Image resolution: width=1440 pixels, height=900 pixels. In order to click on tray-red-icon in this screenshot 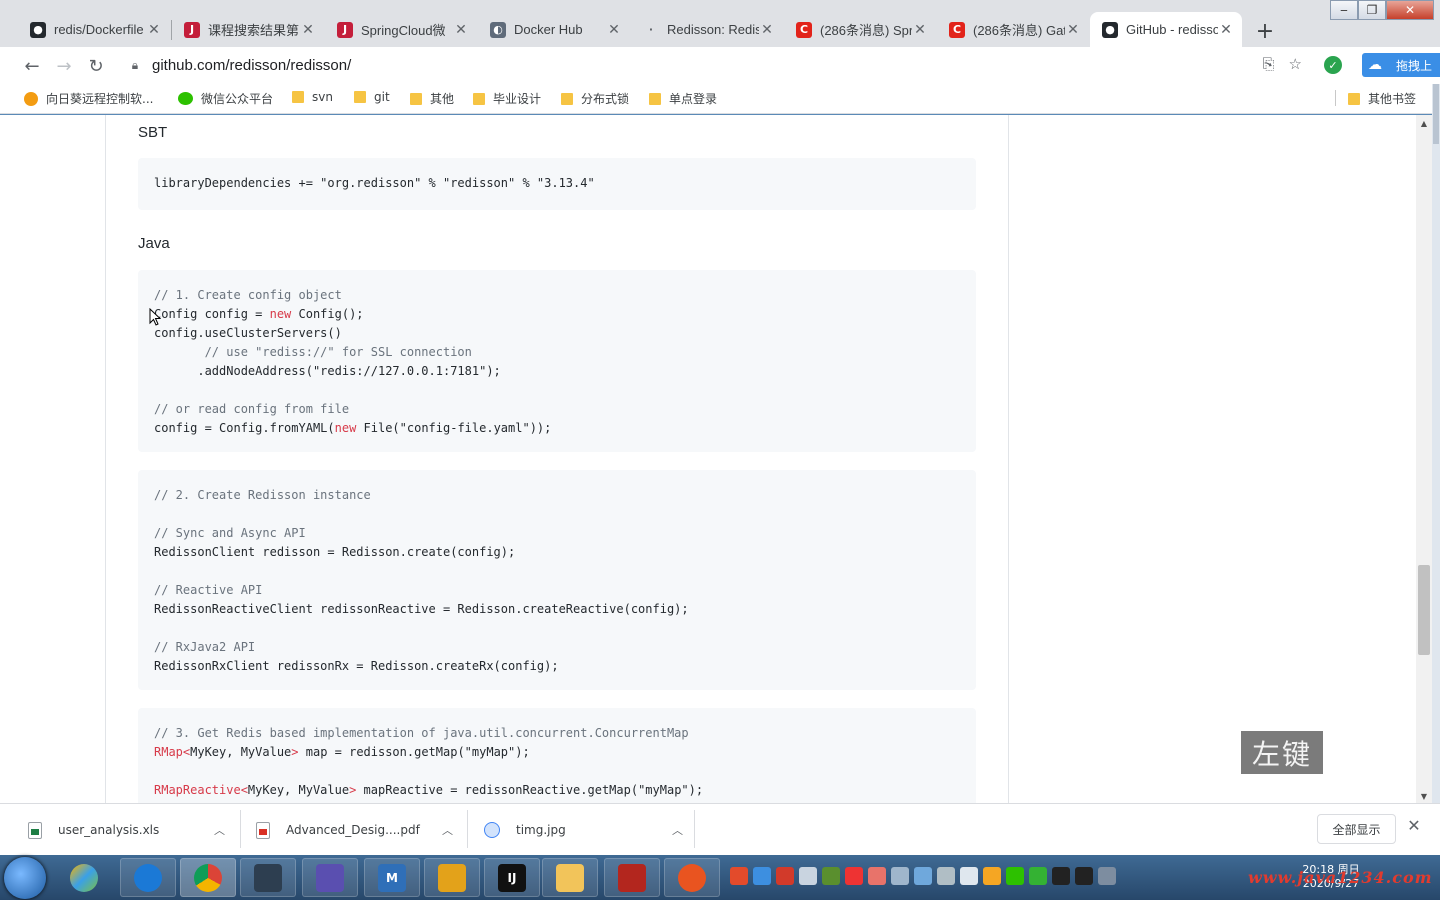, I will do `click(785, 876)`.